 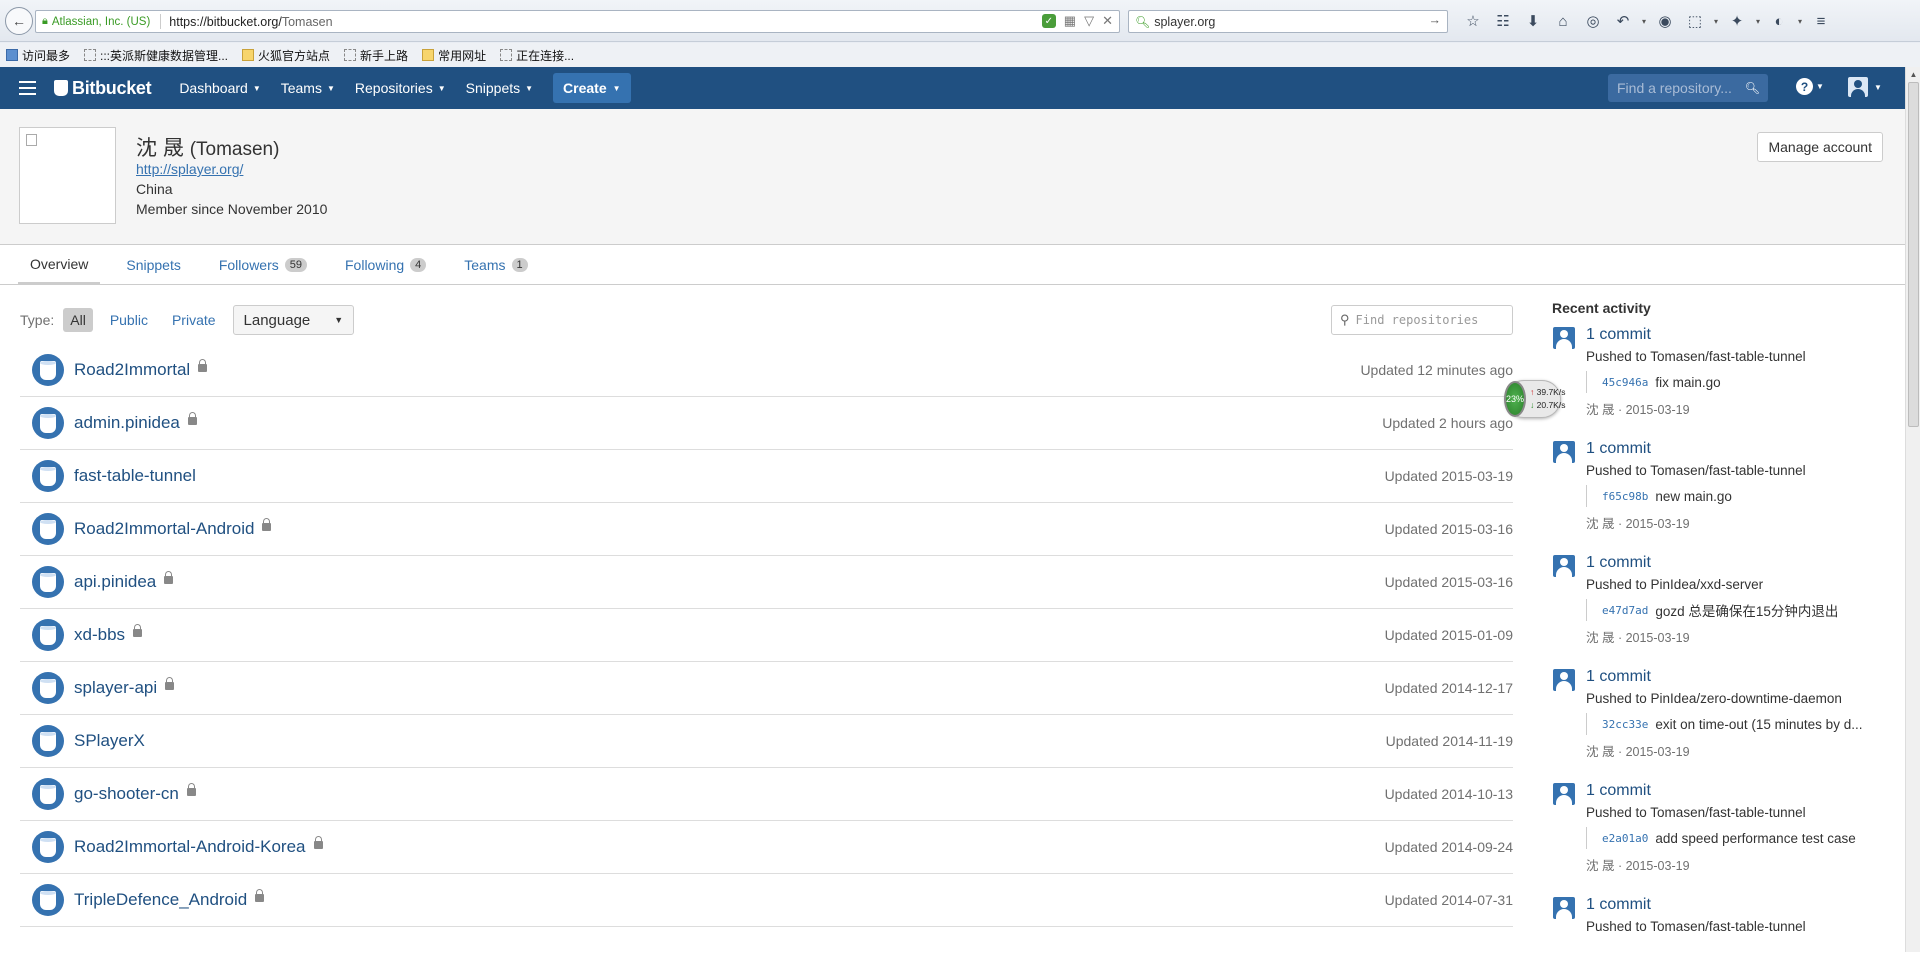 I want to click on repo-name-link: TripleDefence_Android, so click(x=160, y=900).